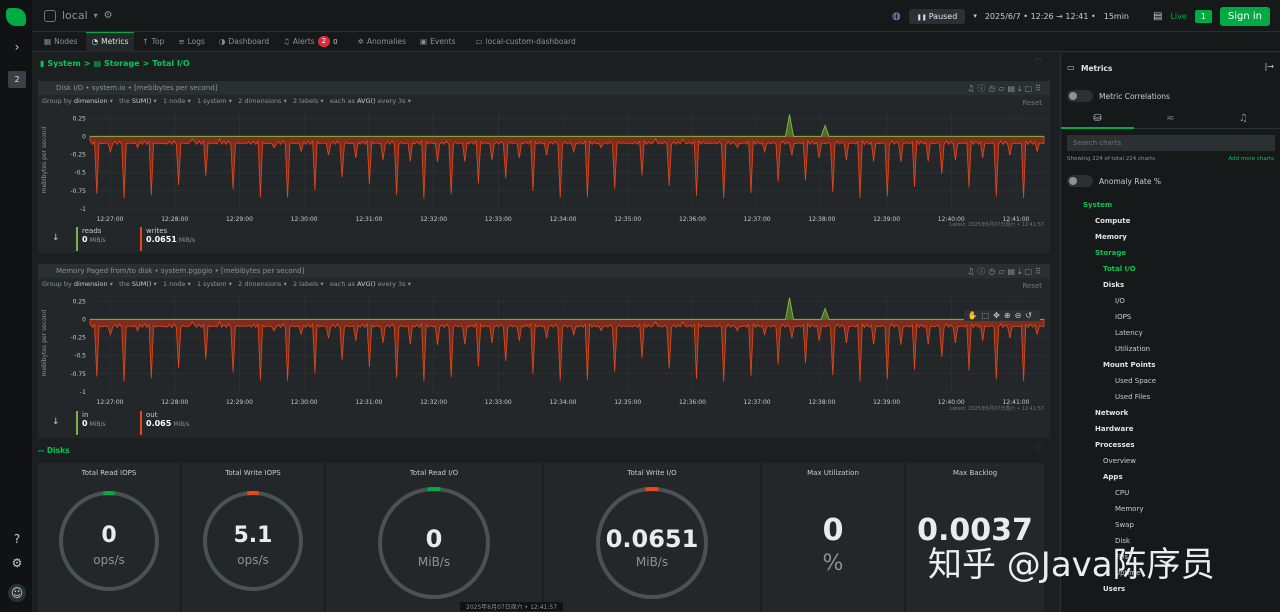  What do you see at coordinates (833, 537) in the screenshot?
I see `gauge-card: Max Utilization 0%` at bounding box center [833, 537].